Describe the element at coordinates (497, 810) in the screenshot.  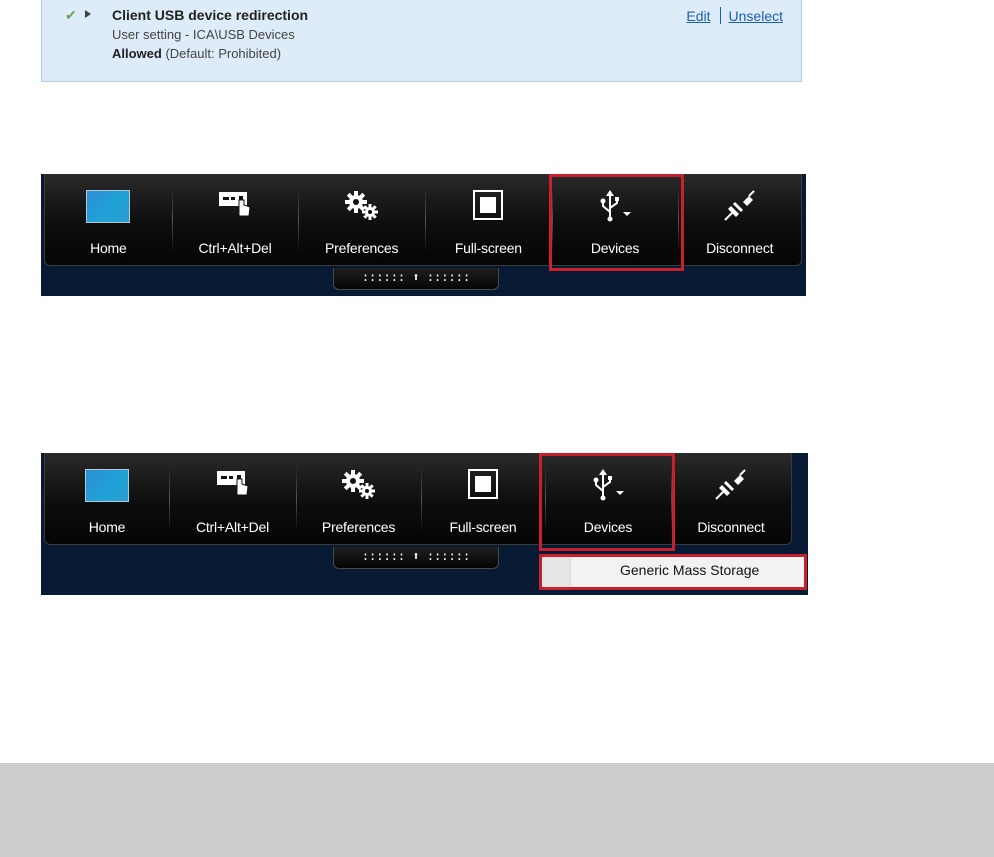
I see `footer-band` at that location.